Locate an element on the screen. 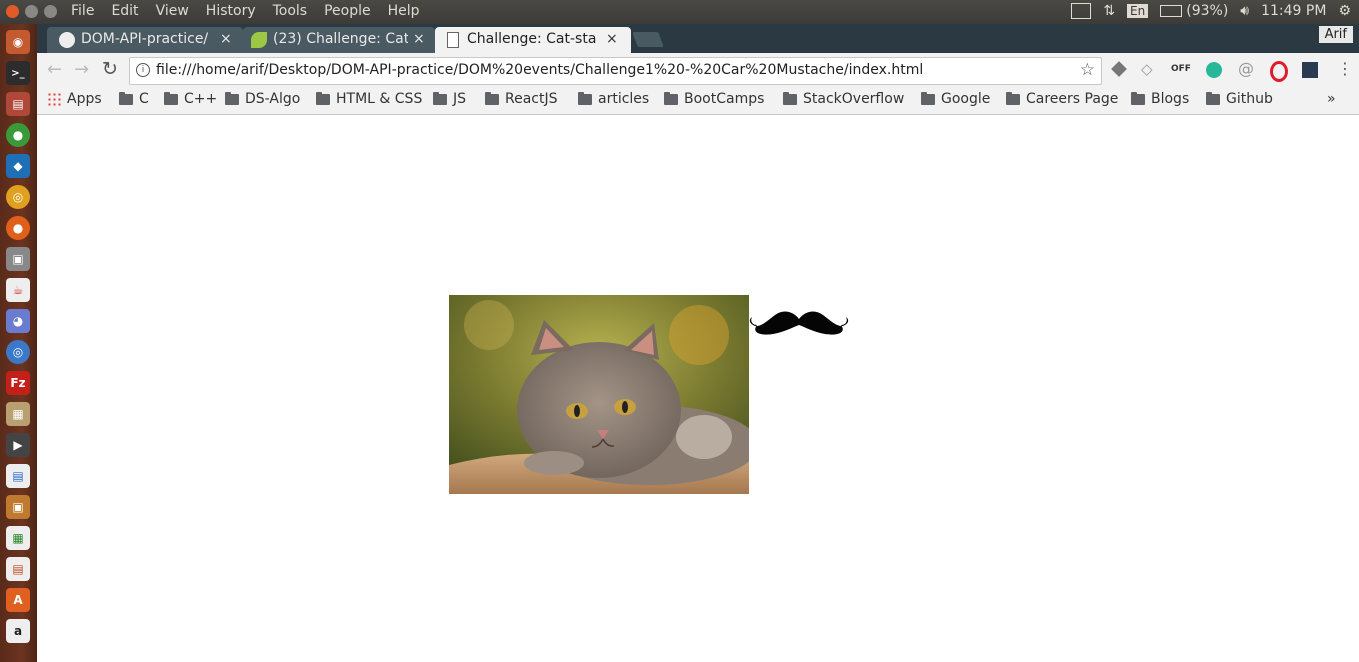  bookmark-label: Google is located at coordinates (966, 99).